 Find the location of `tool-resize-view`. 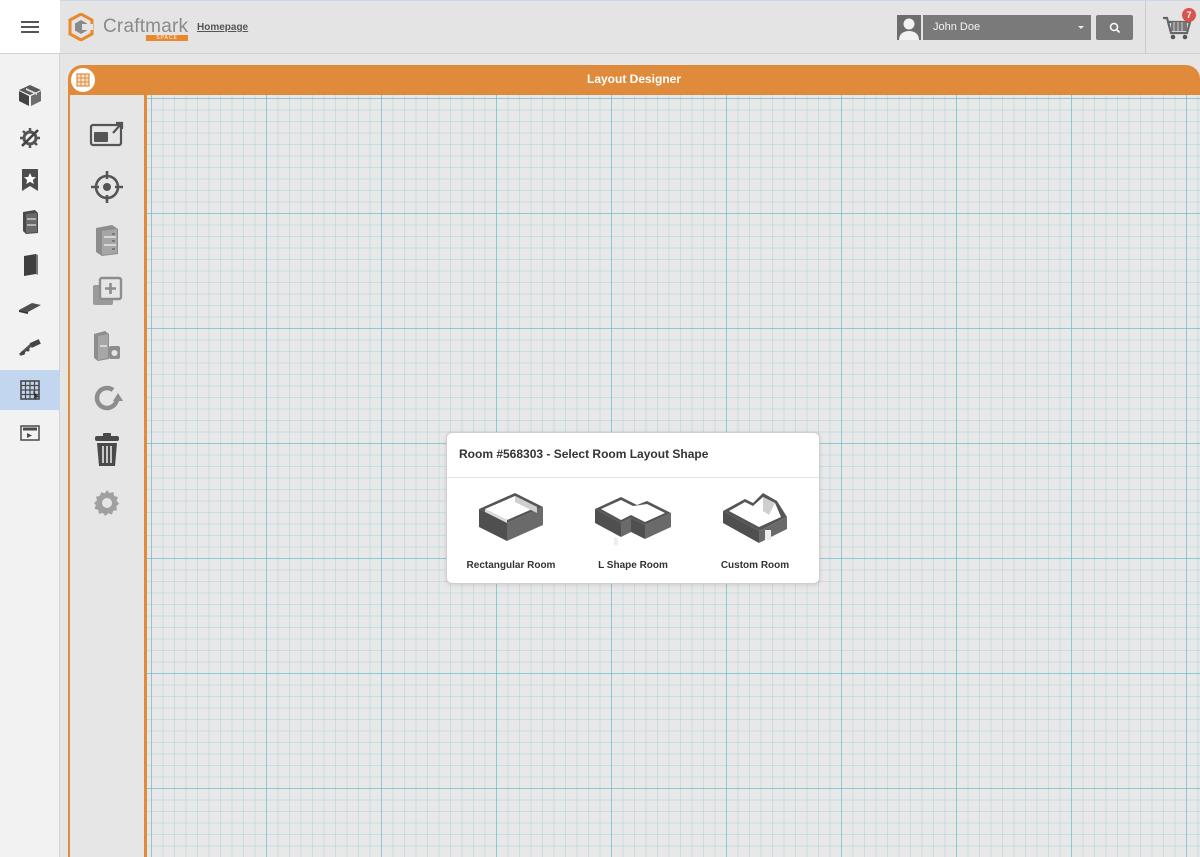

tool-resize-view is located at coordinates (107, 134).